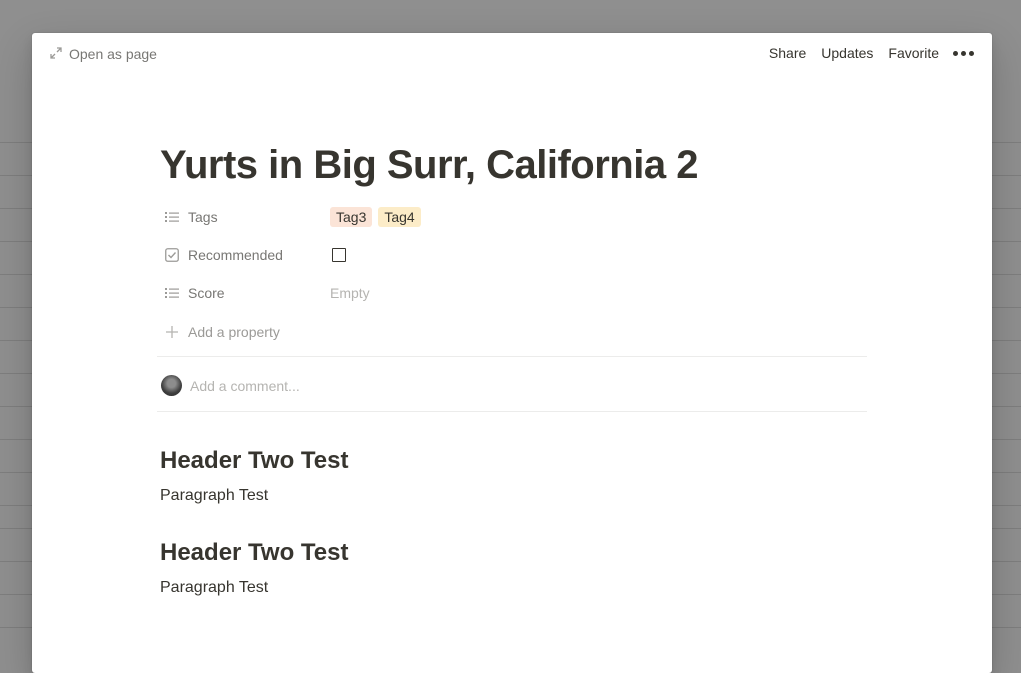 The height and width of the screenshot is (673, 1021). I want to click on recommended-checkbox, so click(339, 255).